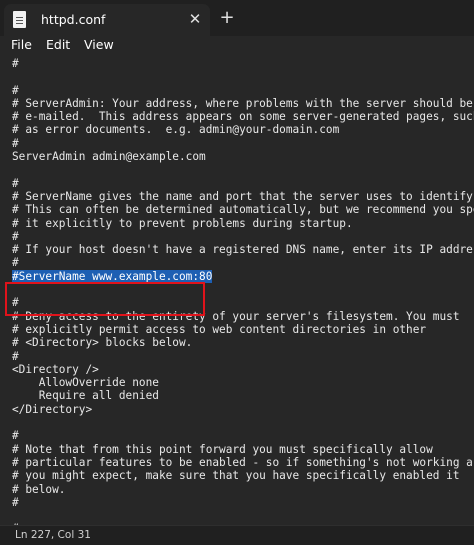  What do you see at coordinates (105, 299) in the screenshot?
I see `highlight-box` at bounding box center [105, 299].